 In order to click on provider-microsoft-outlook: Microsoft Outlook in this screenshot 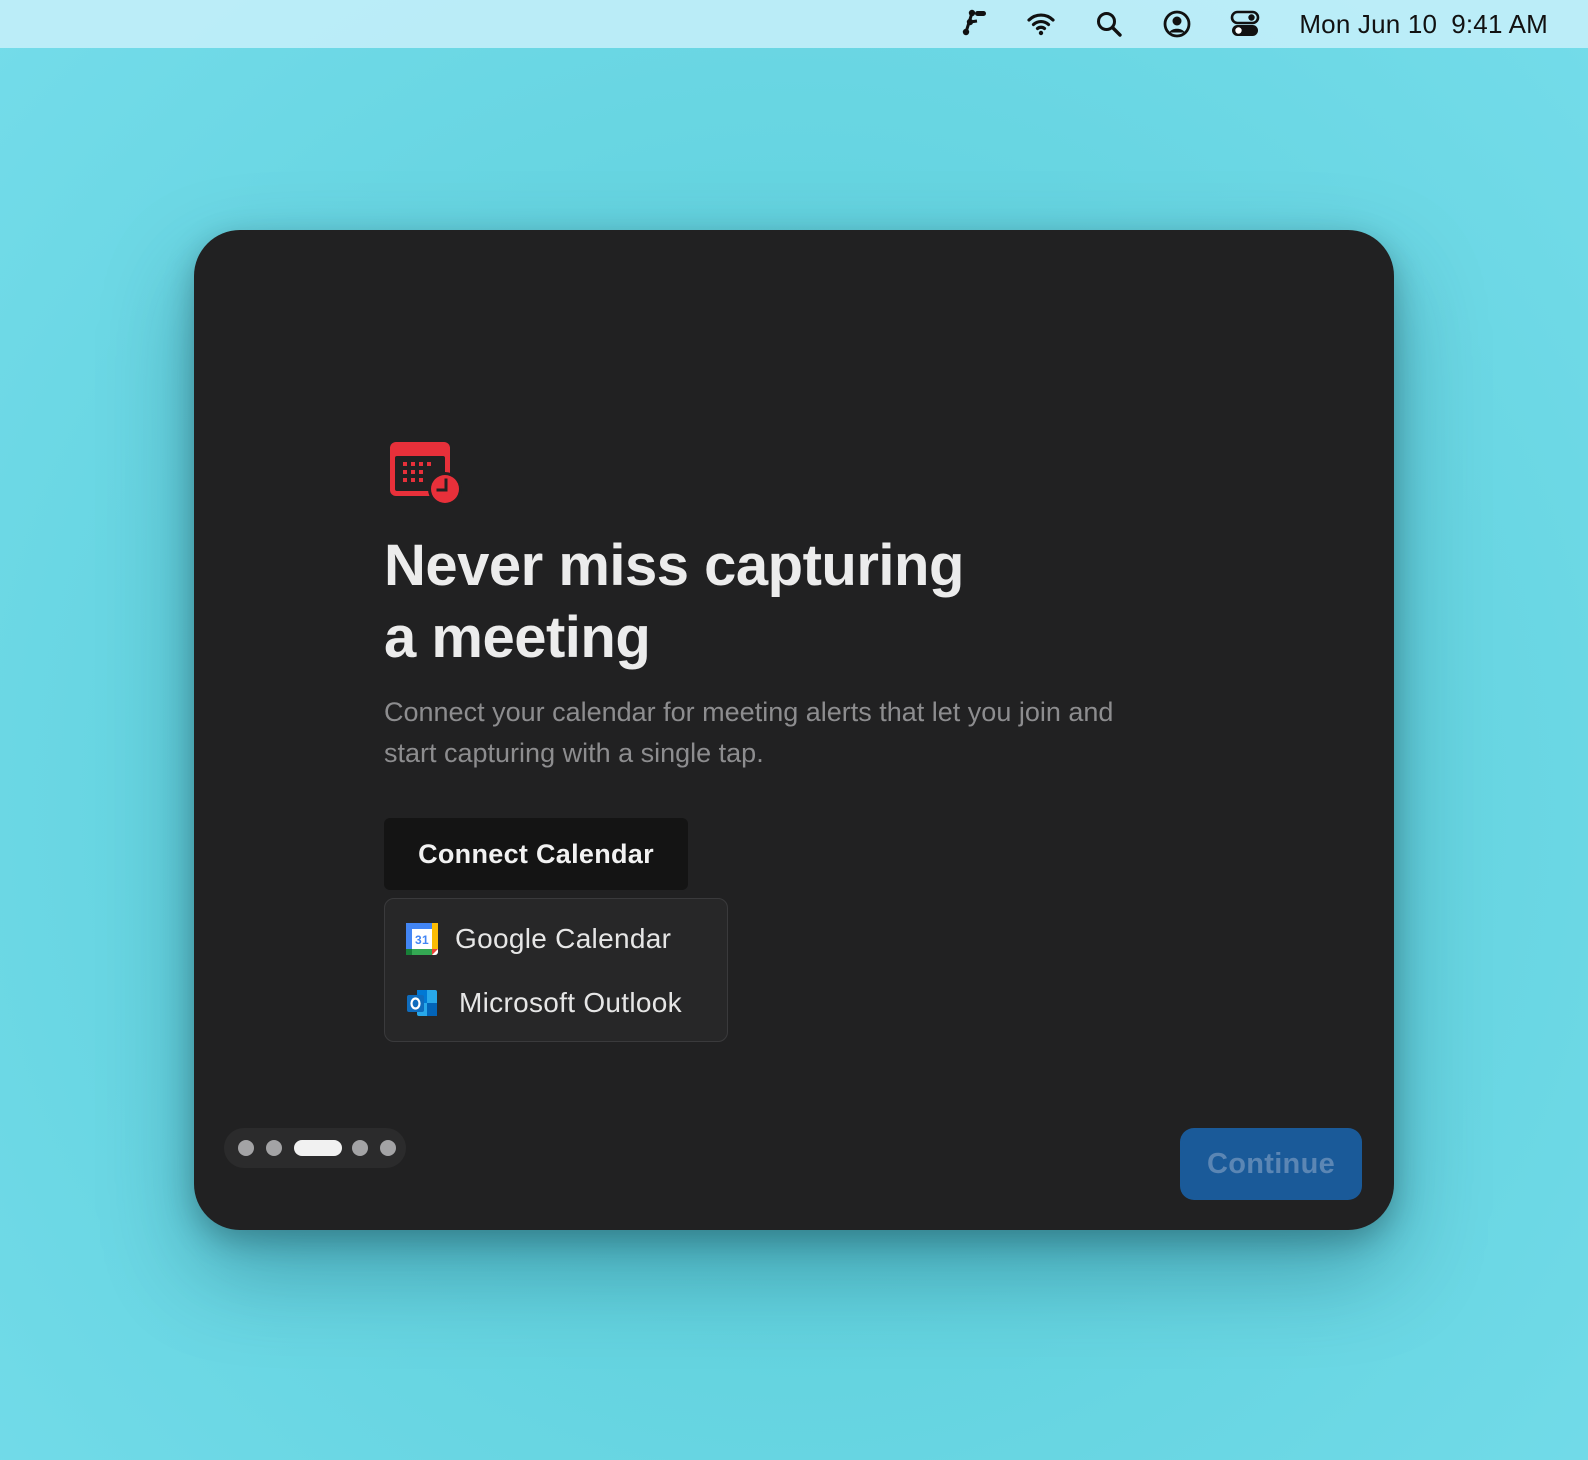, I will do `click(543, 1003)`.